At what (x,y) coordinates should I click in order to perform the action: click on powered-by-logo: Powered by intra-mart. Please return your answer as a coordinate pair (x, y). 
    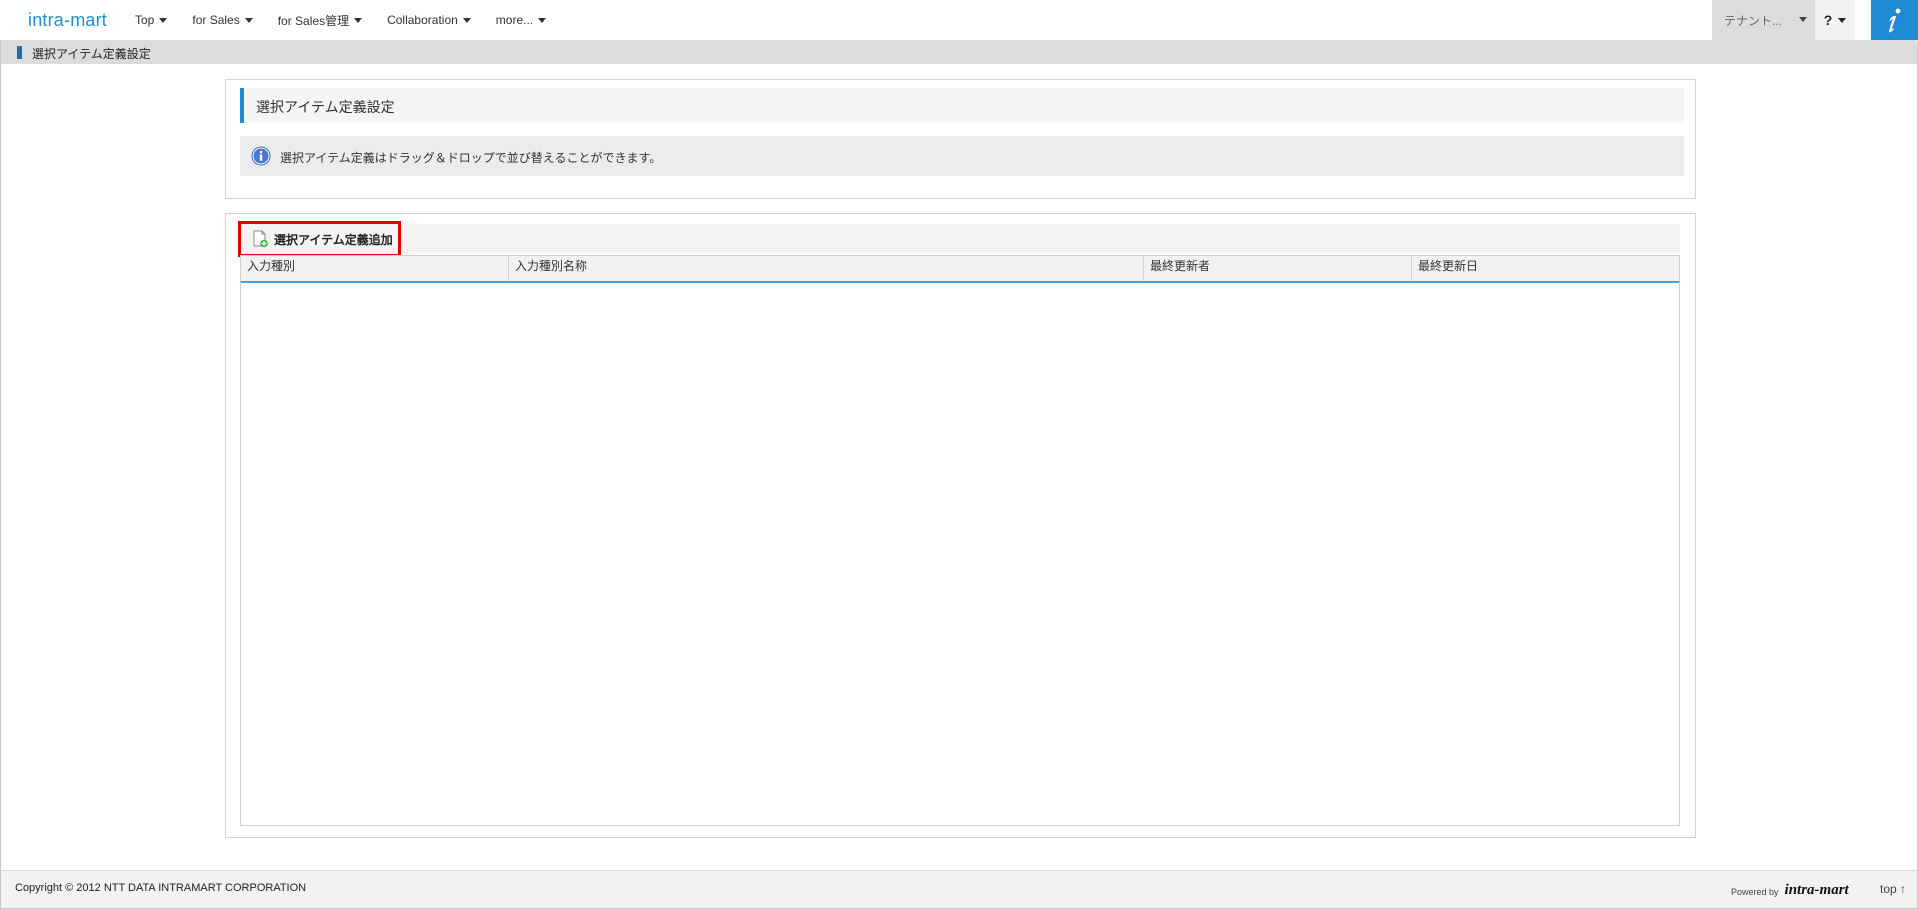
    Looking at the image, I should click on (1790, 890).